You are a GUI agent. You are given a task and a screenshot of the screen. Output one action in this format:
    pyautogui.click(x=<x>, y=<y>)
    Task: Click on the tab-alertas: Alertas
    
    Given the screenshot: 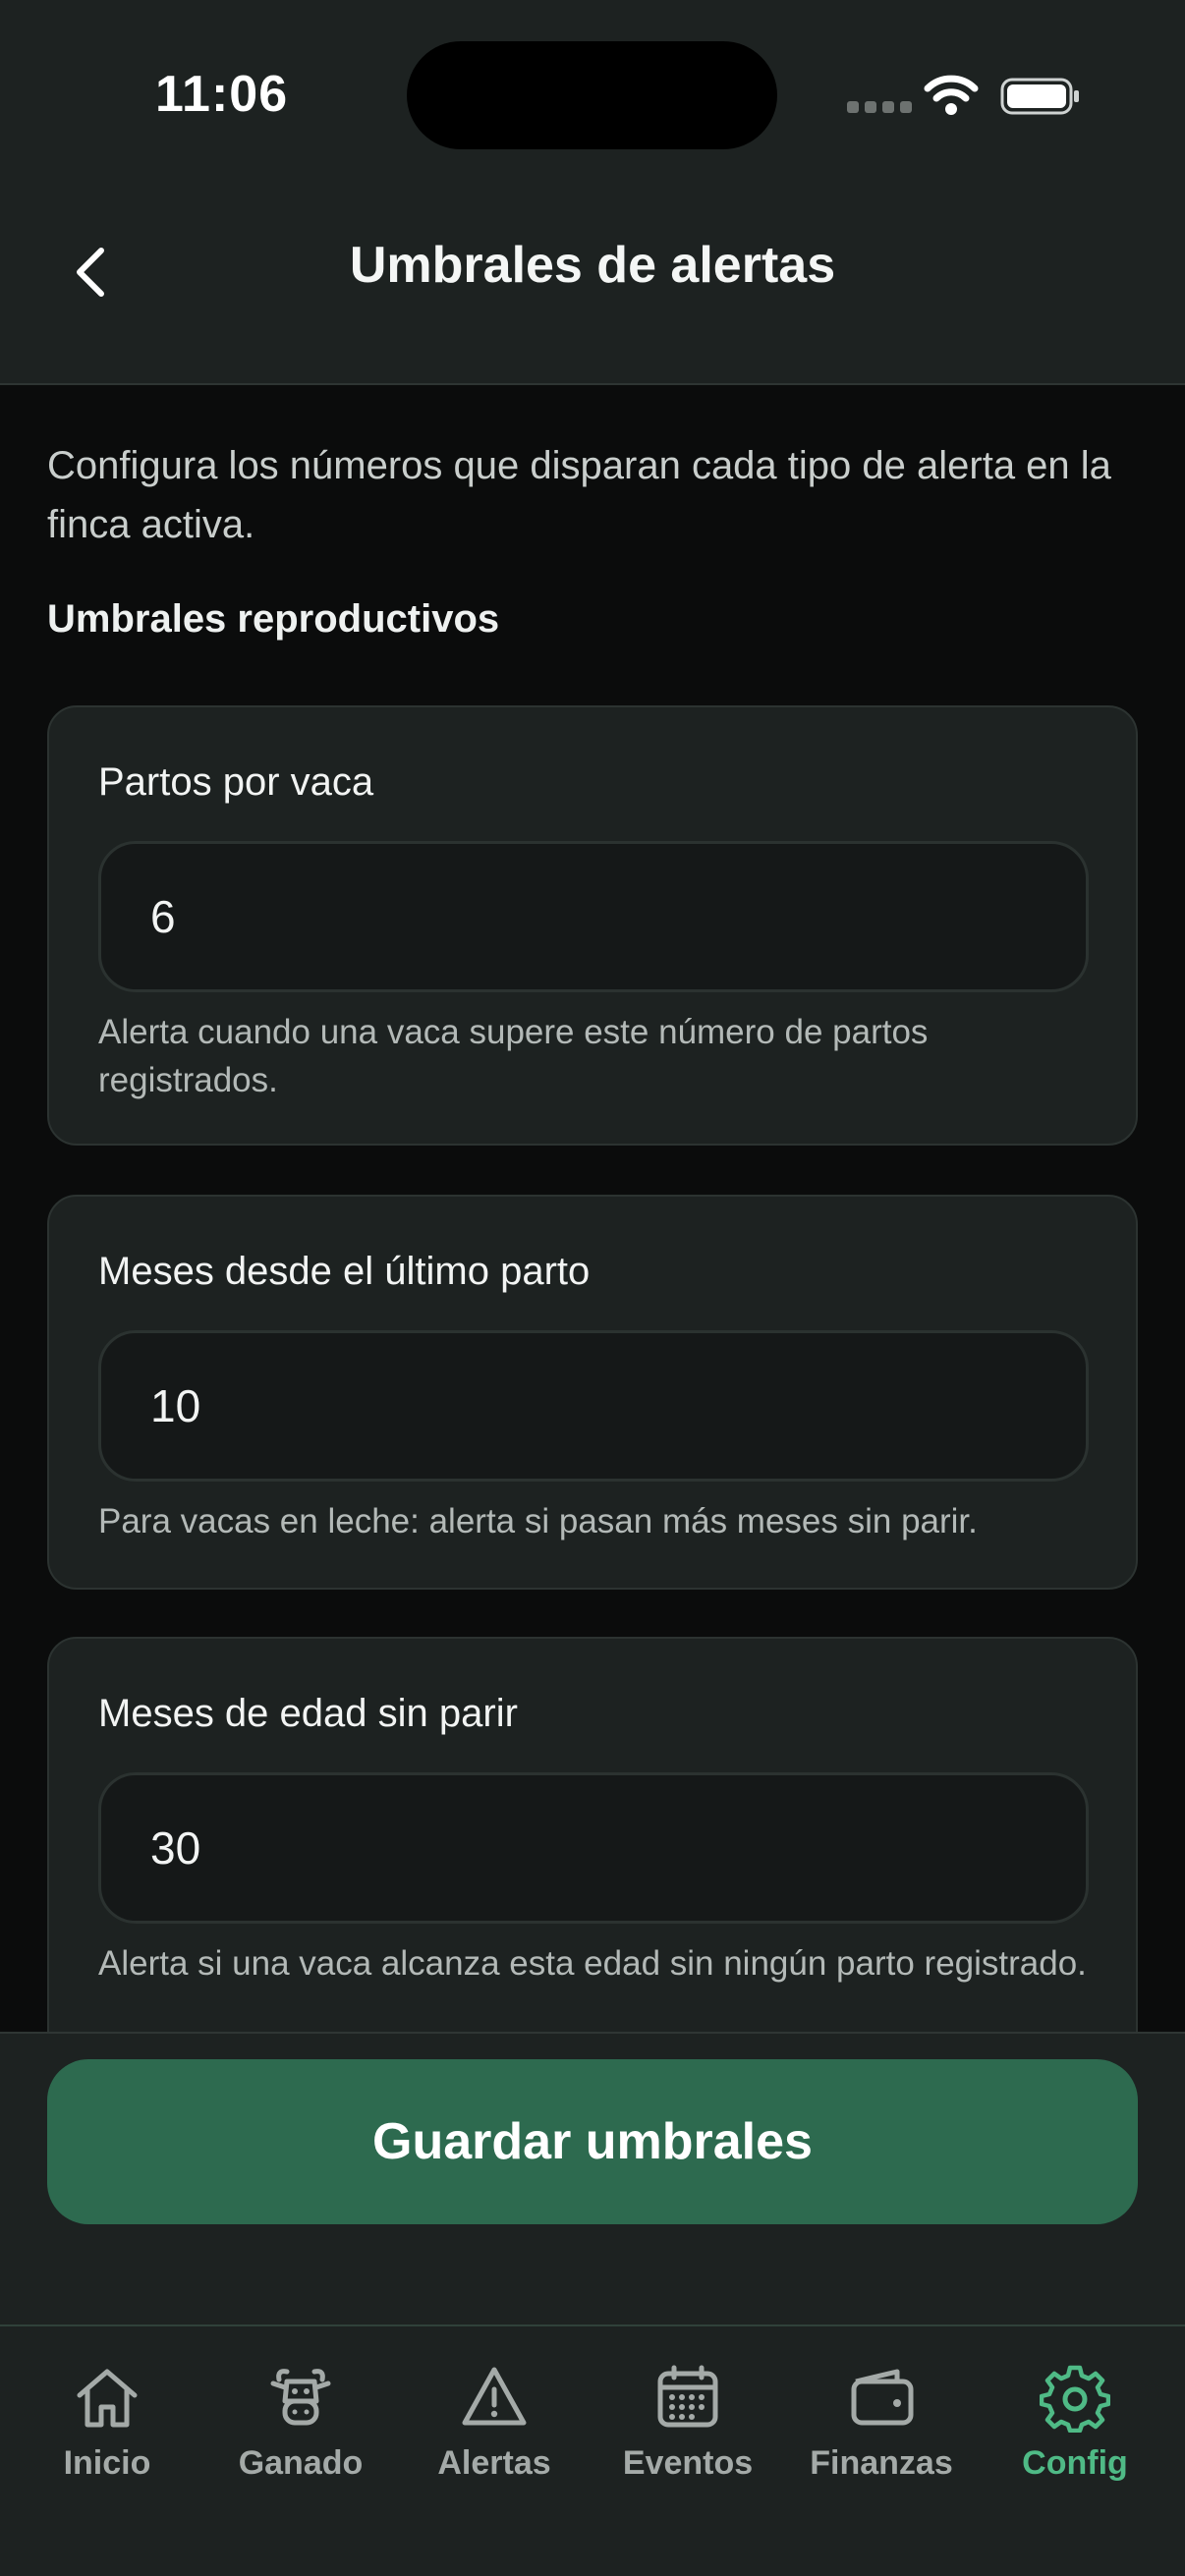 What is the action you would take?
    pyautogui.click(x=495, y=2435)
    